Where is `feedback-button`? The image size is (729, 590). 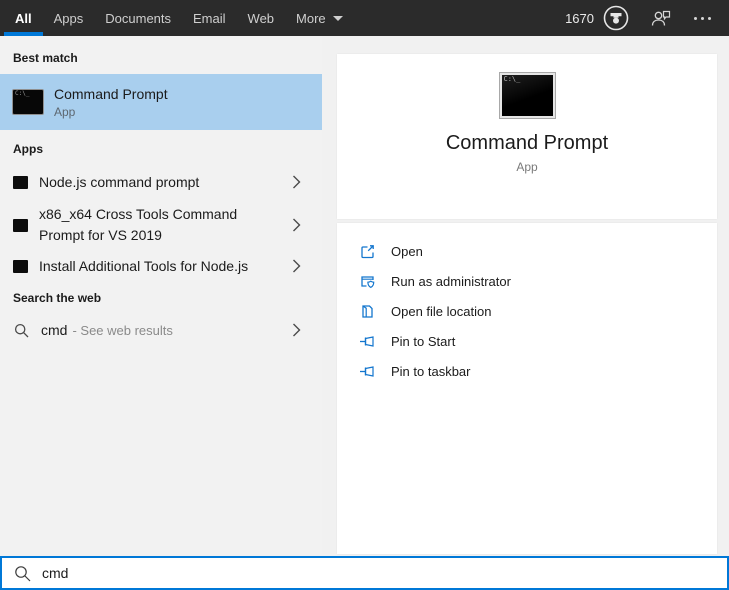
feedback-button is located at coordinates (661, 18).